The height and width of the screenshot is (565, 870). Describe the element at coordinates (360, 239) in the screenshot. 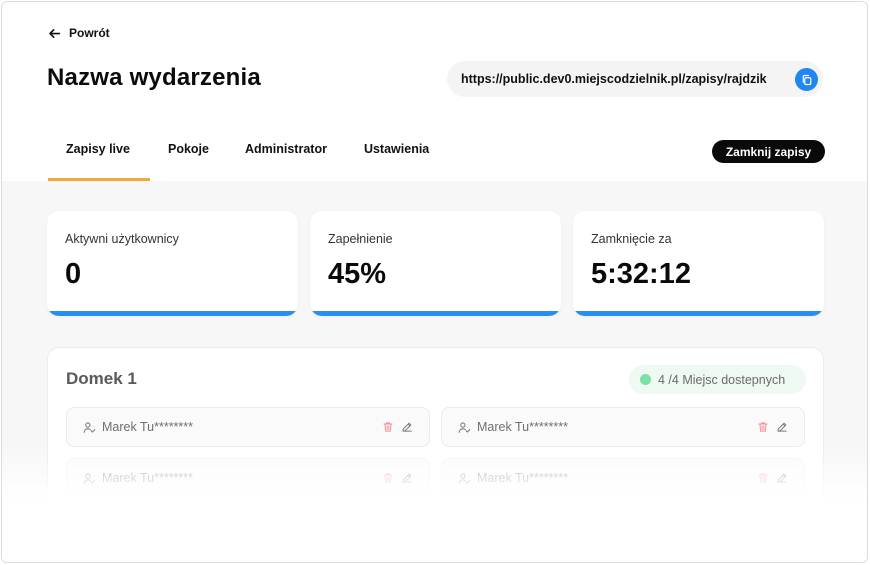

I see `stat-label: Zapełnienie` at that location.